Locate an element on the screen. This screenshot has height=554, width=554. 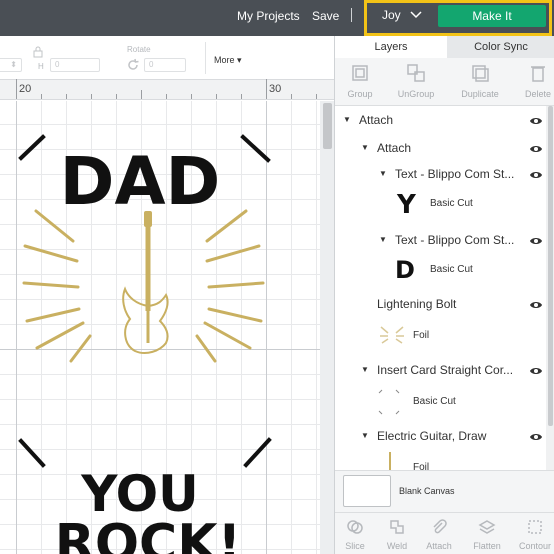
layer-row: Lightening Bolt is located at coordinates (441, 306).